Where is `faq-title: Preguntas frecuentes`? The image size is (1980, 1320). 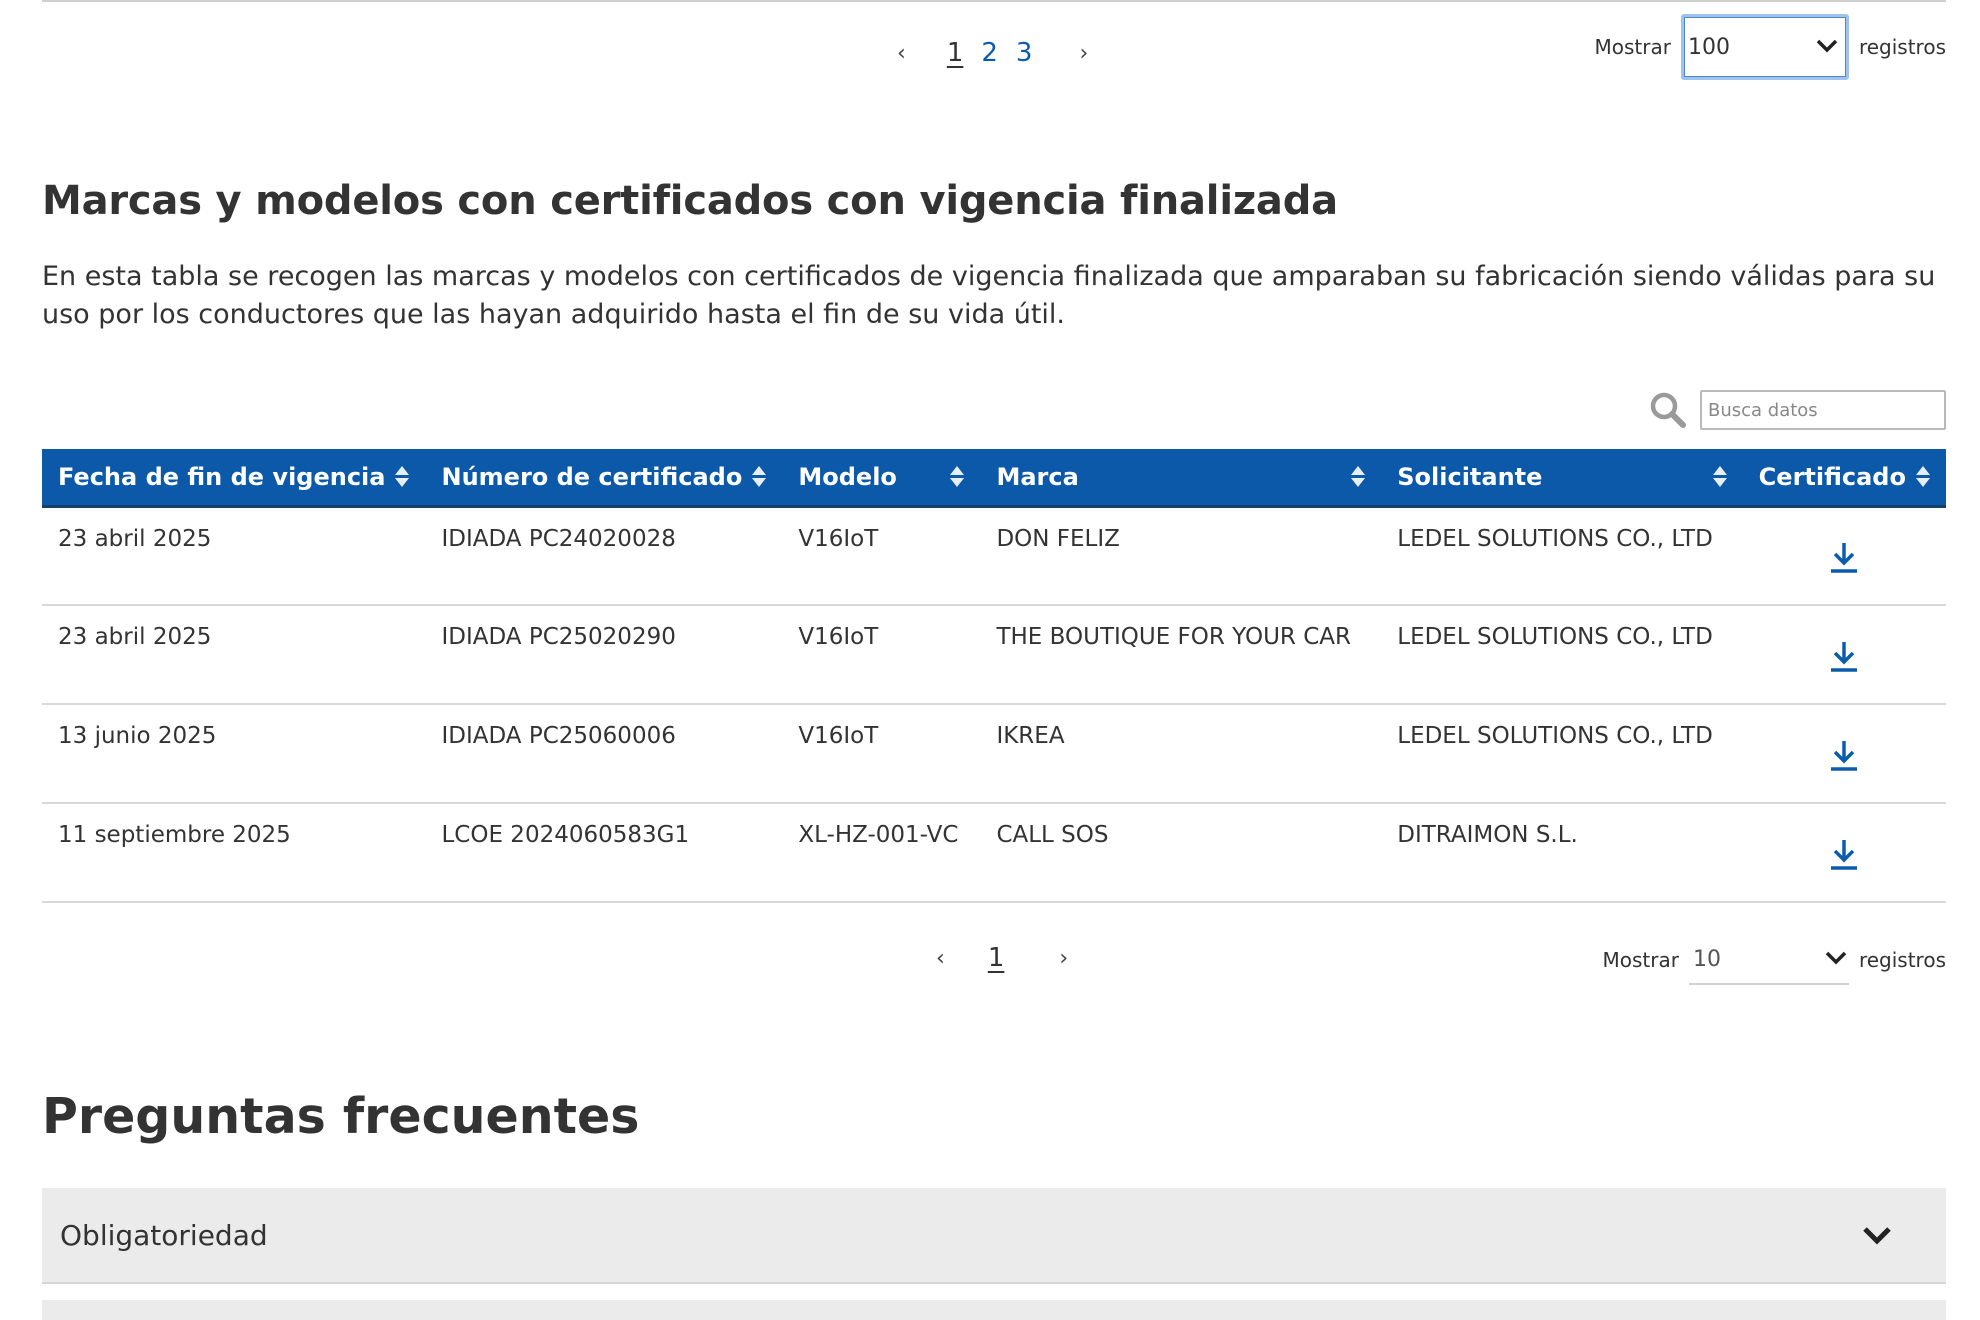 faq-title: Preguntas frecuentes is located at coordinates (341, 1116).